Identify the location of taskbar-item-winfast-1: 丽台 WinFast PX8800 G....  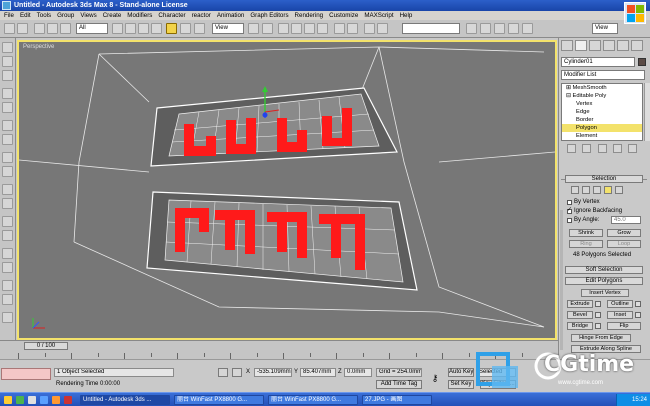
(219, 400).